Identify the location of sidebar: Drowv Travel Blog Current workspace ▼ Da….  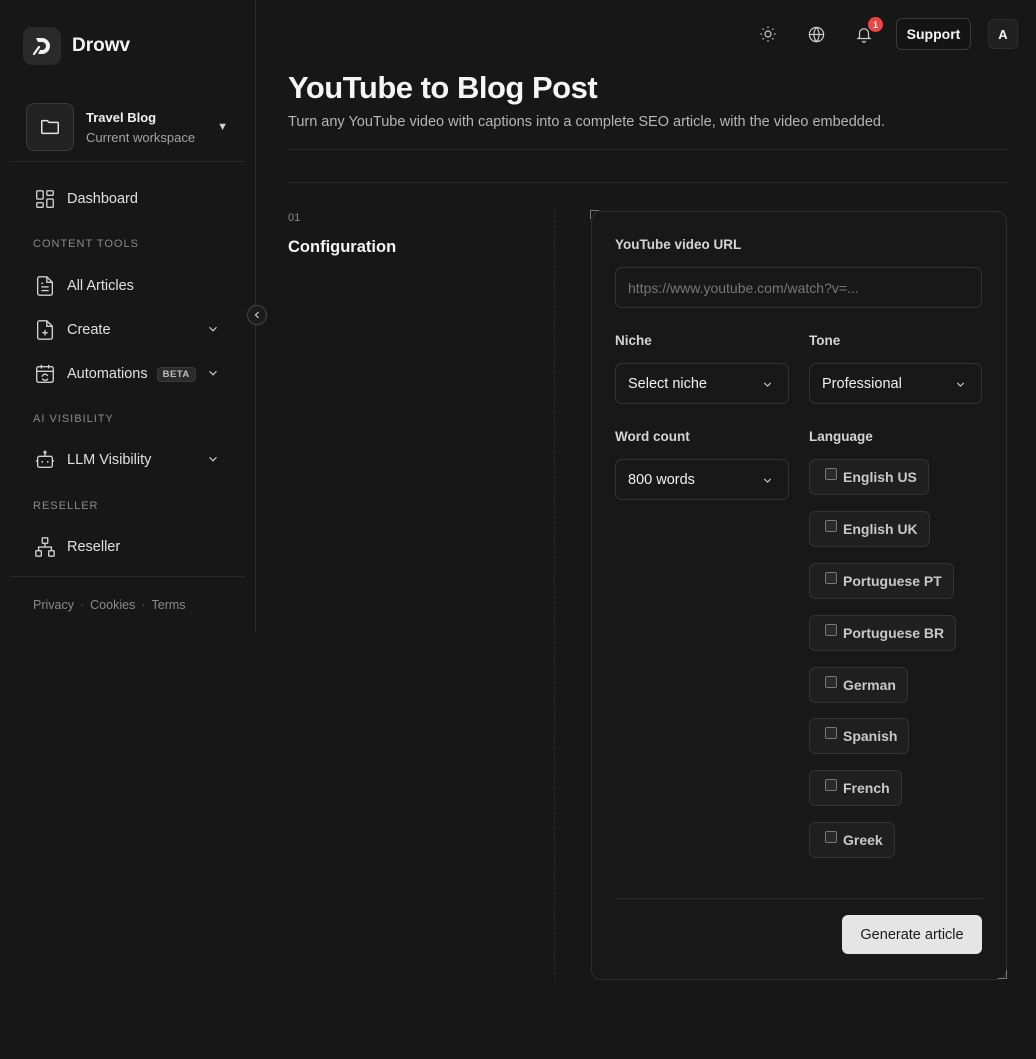
(128, 316).